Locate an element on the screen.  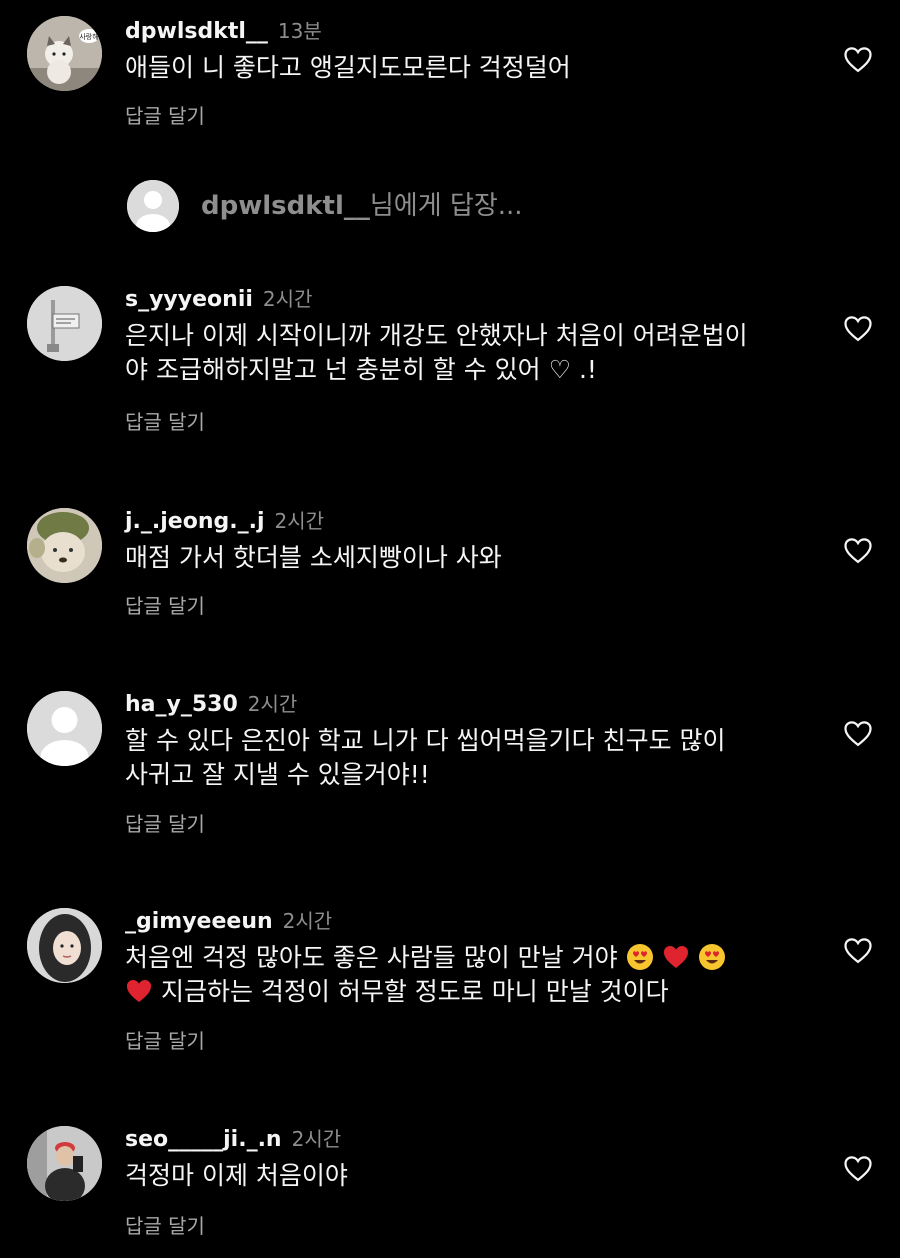
comment-text: 매점 가서 핫더블 소세지빵이나 사와 is located at coordinates (470, 558).